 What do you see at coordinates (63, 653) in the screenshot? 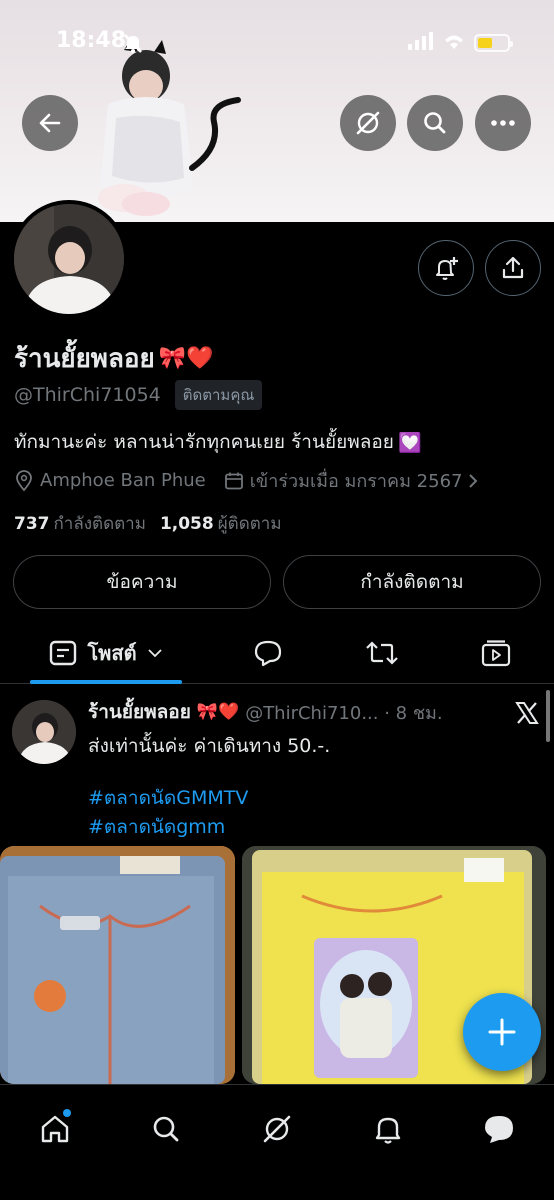
I see `posts-list-icon` at bounding box center [63, 653].